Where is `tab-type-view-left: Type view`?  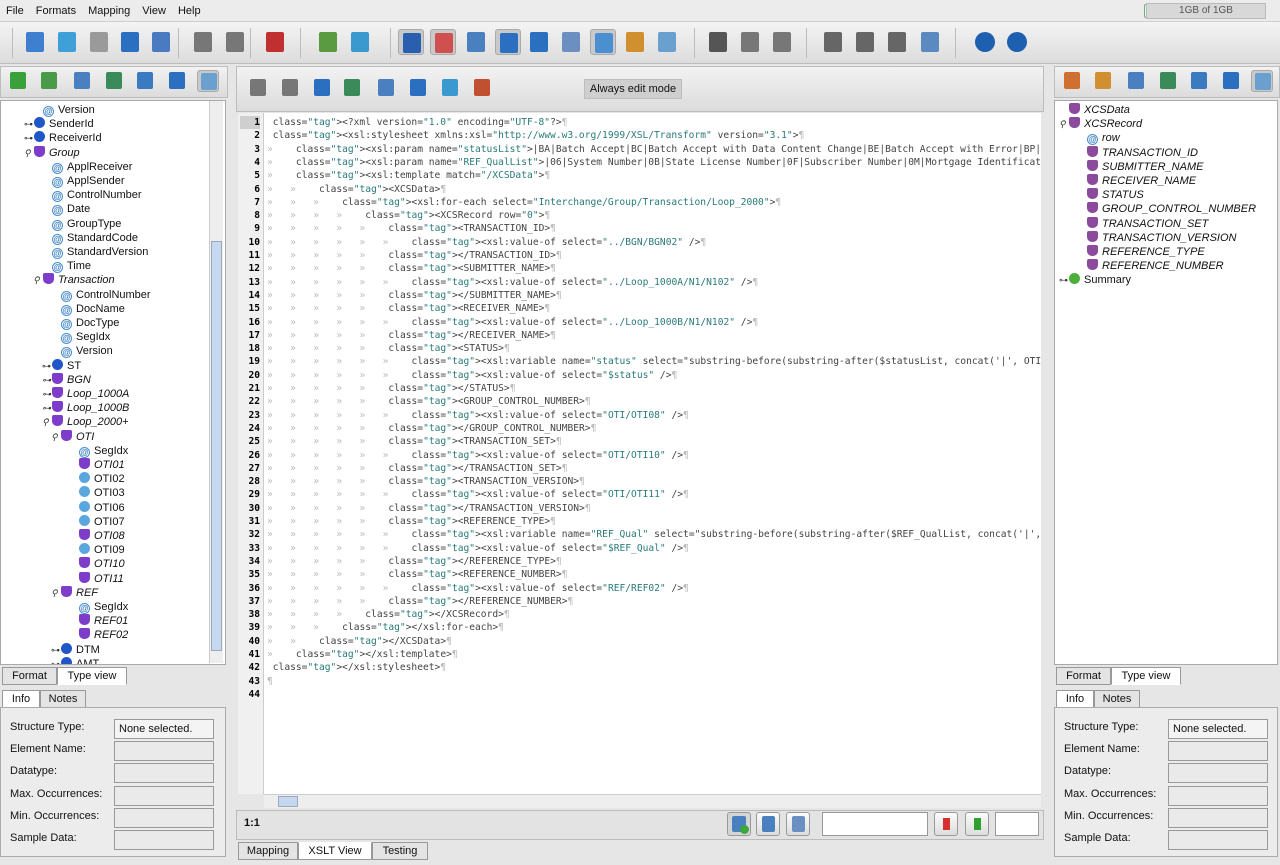 tab-type-view-left: Type view is located at coordinates (92, 676).